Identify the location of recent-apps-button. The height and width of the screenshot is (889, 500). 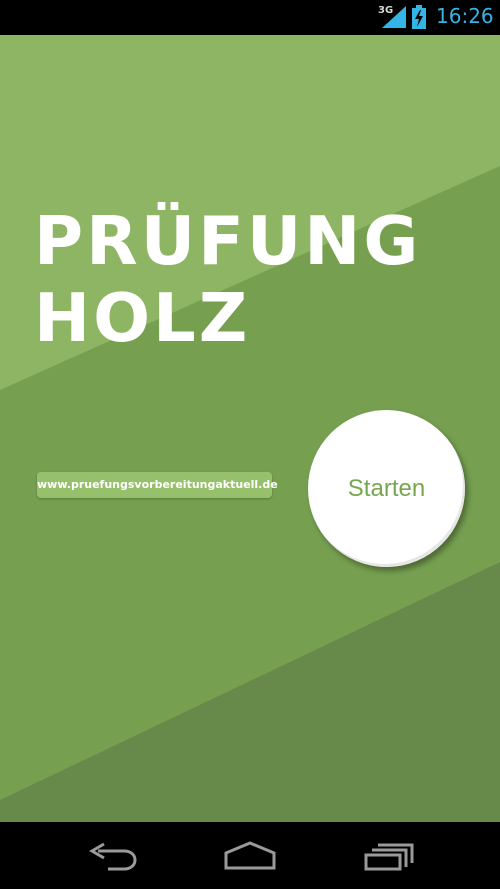
(390, 856).